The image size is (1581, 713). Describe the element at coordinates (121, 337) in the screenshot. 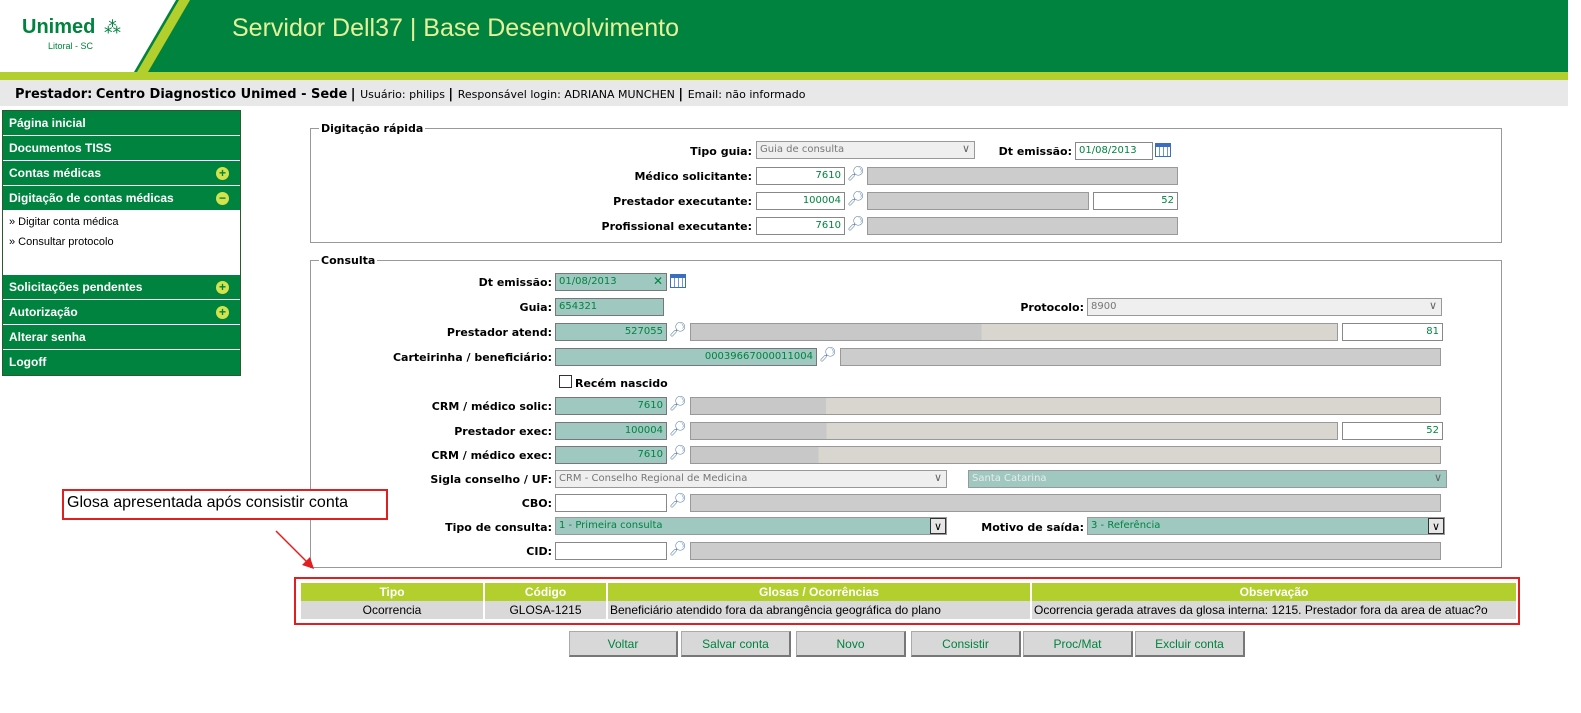

I see `sidebar-item-alterar-senha: Alterar senha` at that location.